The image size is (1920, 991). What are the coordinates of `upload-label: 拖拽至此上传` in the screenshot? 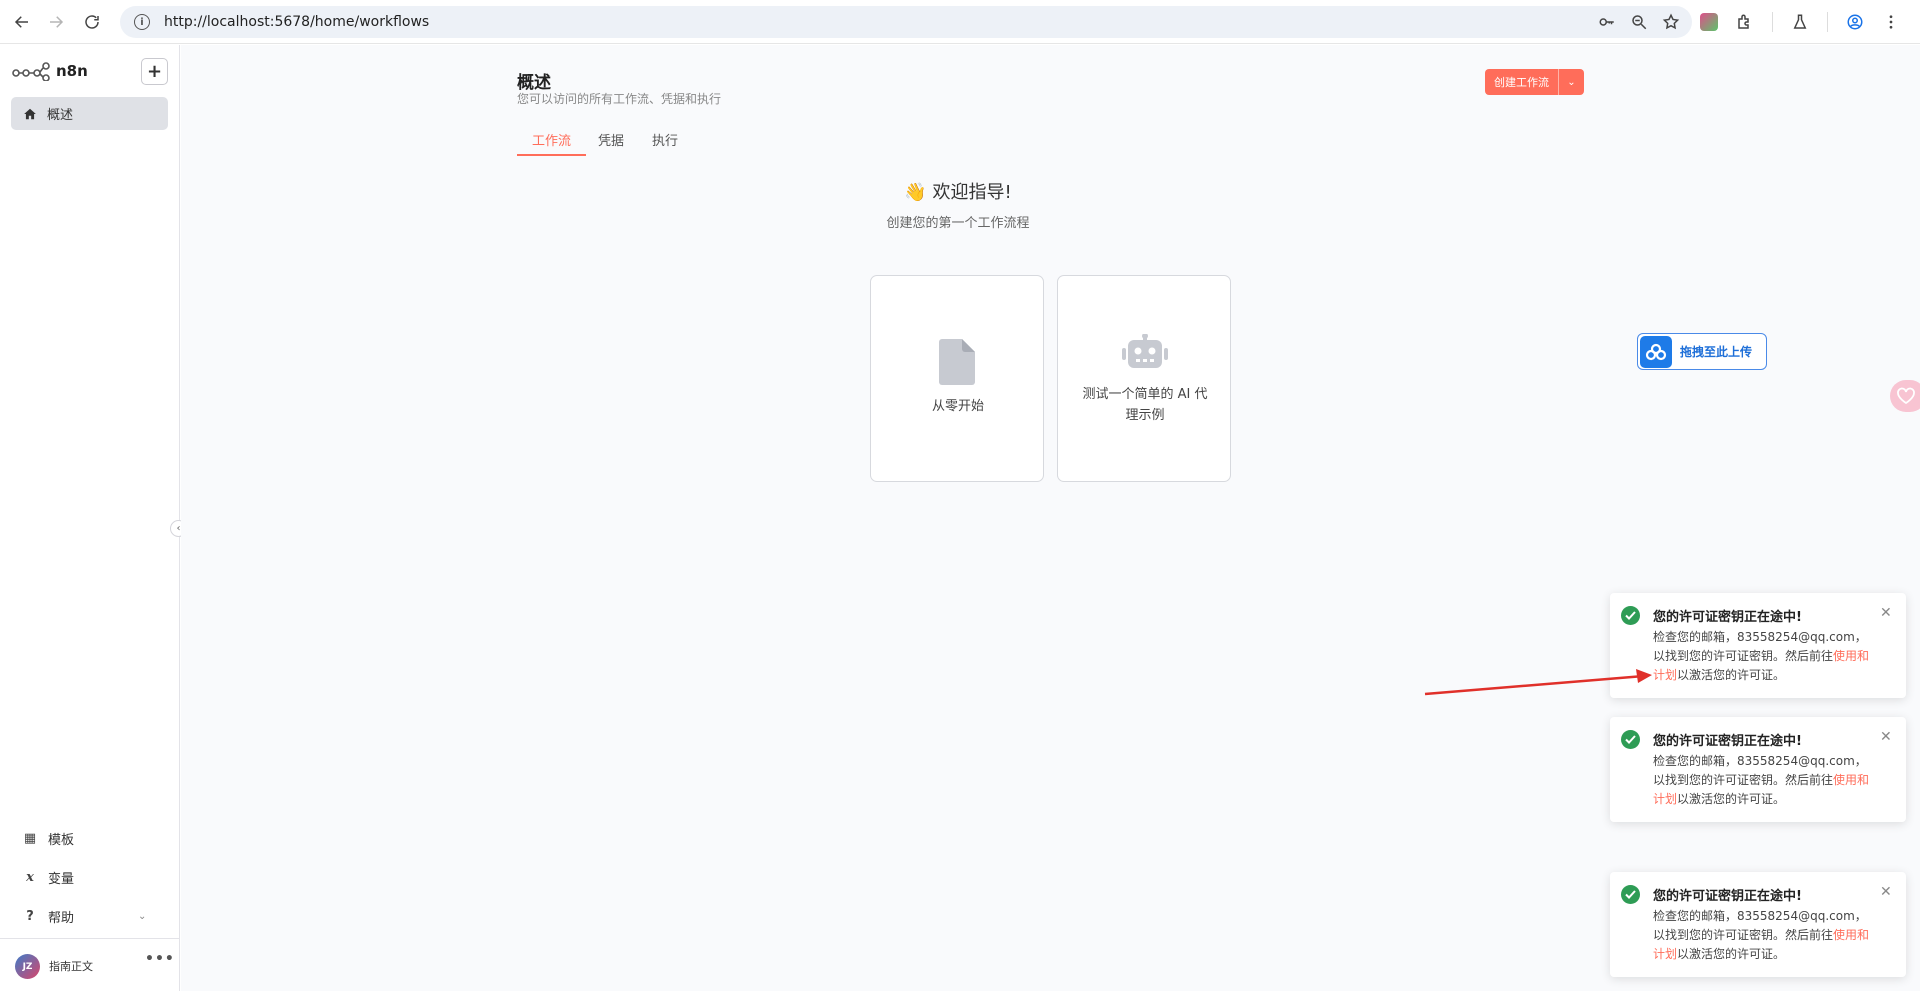 It's located at (1716, 352).